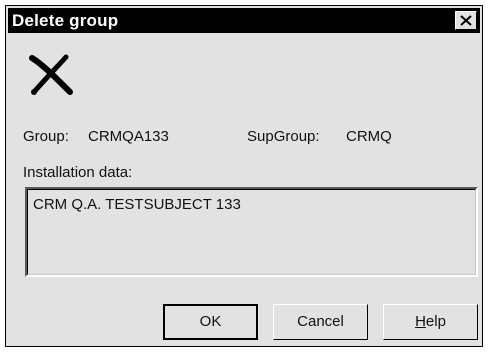  Describe the element at coordinates (320, 322) in the screenshot. I see `cancel-button: Cancel` at that location.